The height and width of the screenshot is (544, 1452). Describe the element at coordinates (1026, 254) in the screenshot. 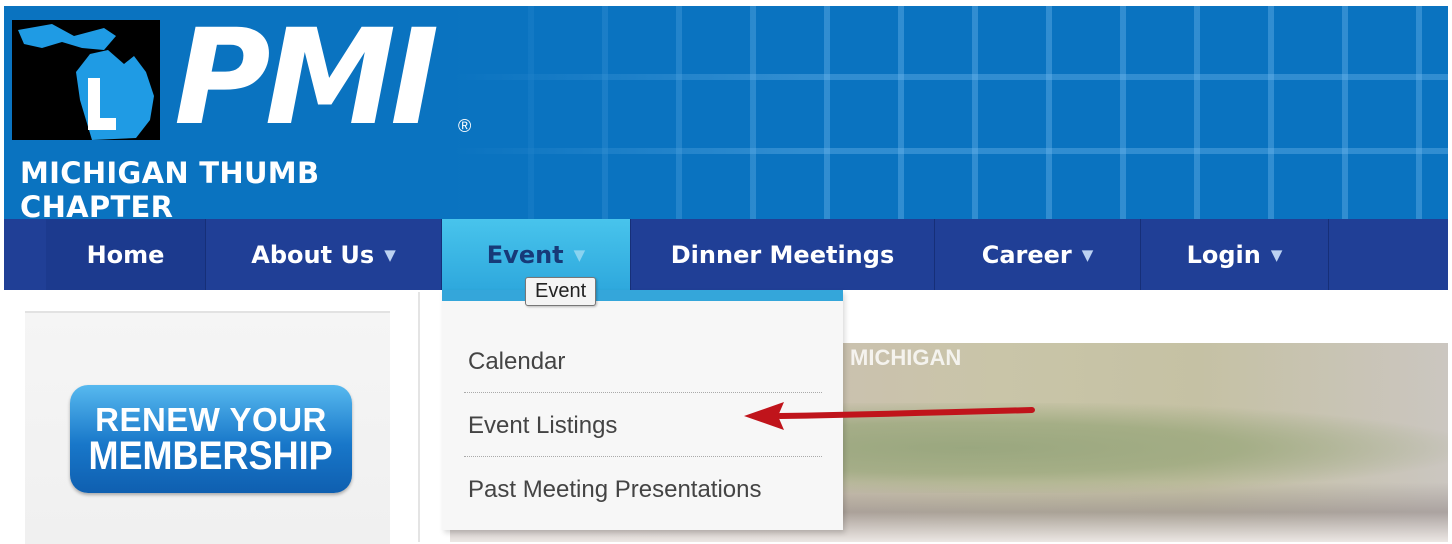

I see `nav-career-label: Career` at that location.